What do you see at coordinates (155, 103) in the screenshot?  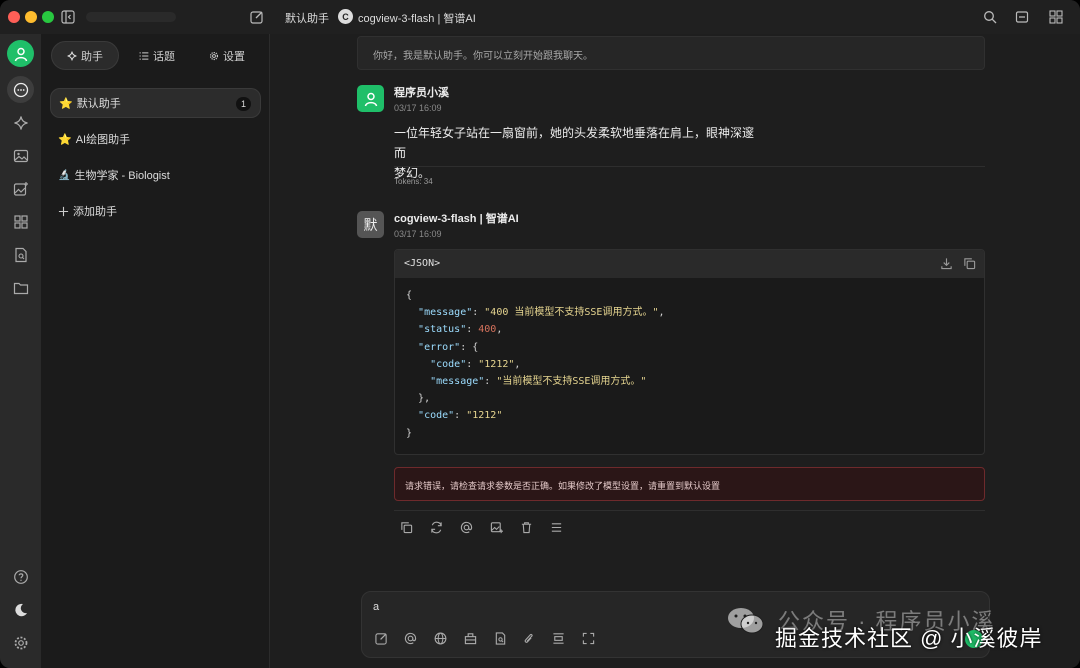 I see `assistant-item-default: ⭐ 默认助手 1` at bounding box center [155, 103].